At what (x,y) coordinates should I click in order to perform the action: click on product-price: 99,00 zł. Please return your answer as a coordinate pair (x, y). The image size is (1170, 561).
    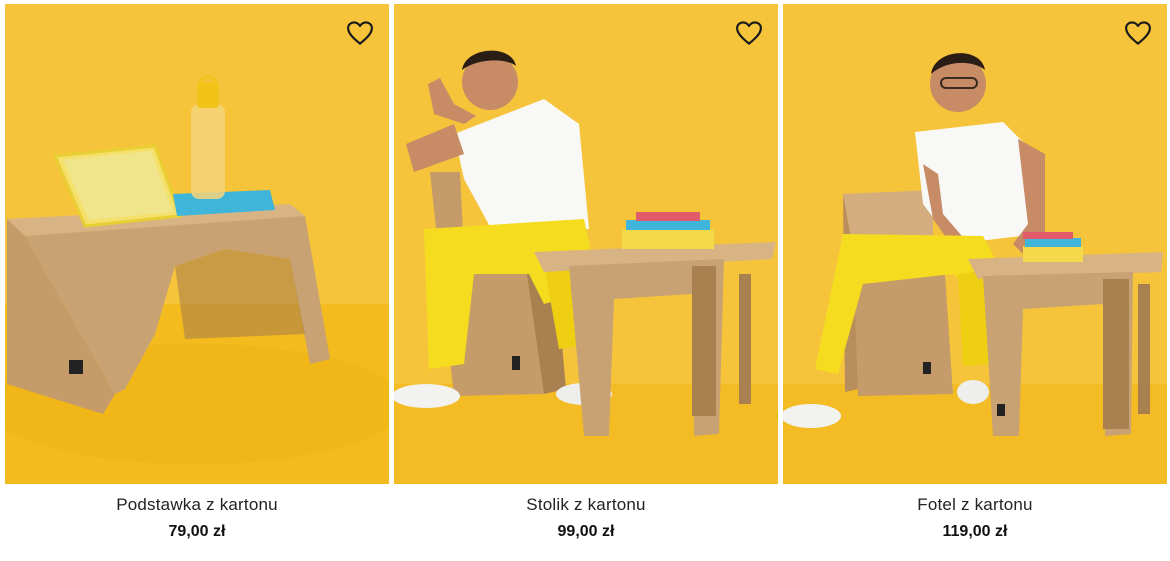
    Looking at the image, I should click on (586, 531).